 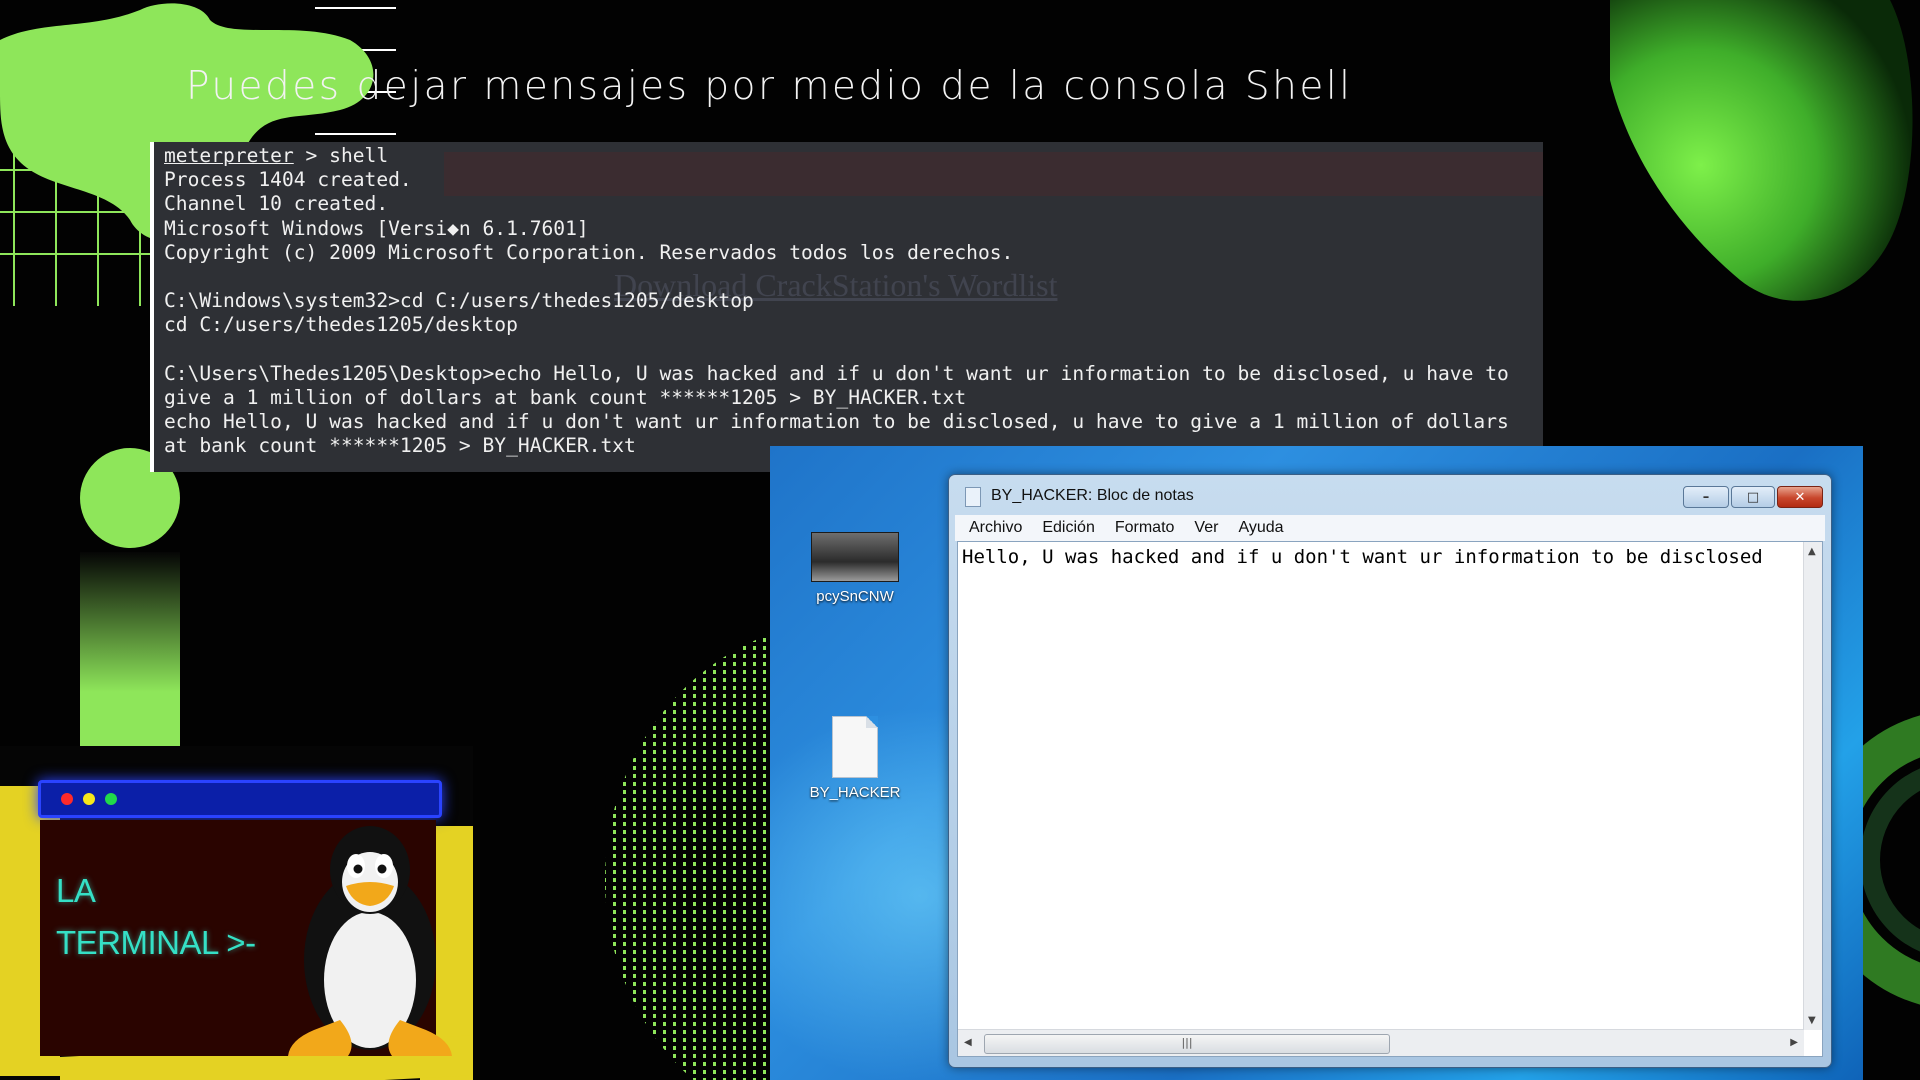 I want to click on menu-ver: Ver, so click(x=1206, y=528).